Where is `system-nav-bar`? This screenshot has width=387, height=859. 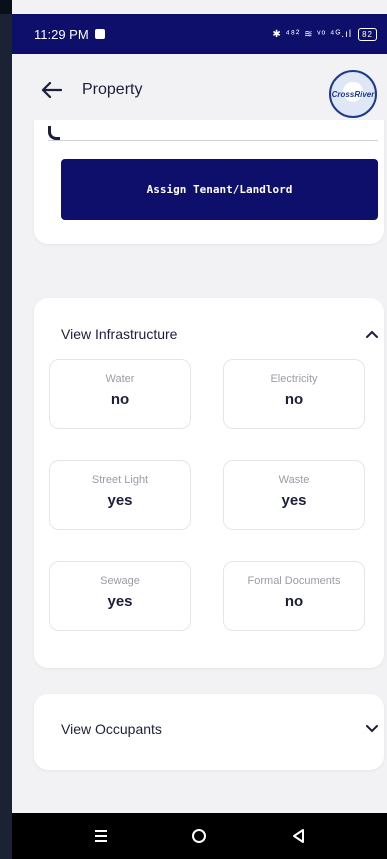 system-nav-bar is located at coordinates (199, 836).